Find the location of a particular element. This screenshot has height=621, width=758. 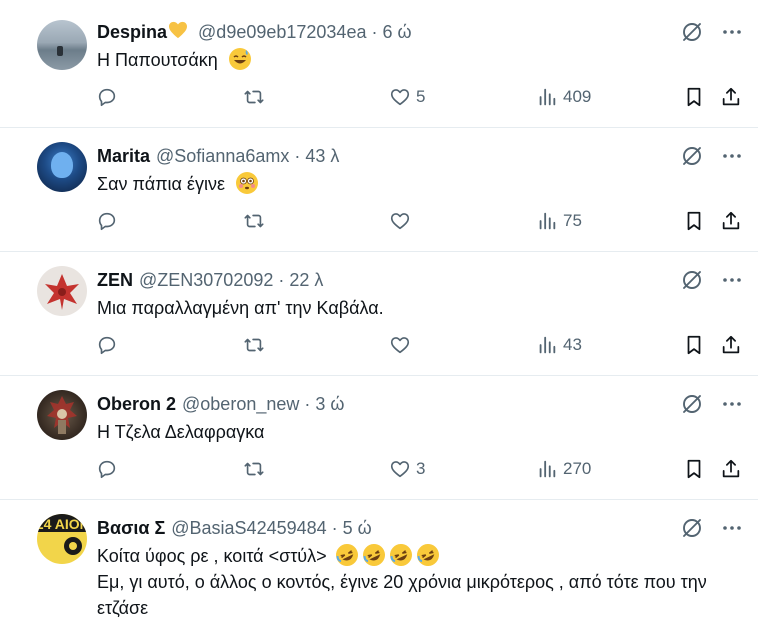

user-handle: @BasiaS42459484 is located at coordinates (248, 528).